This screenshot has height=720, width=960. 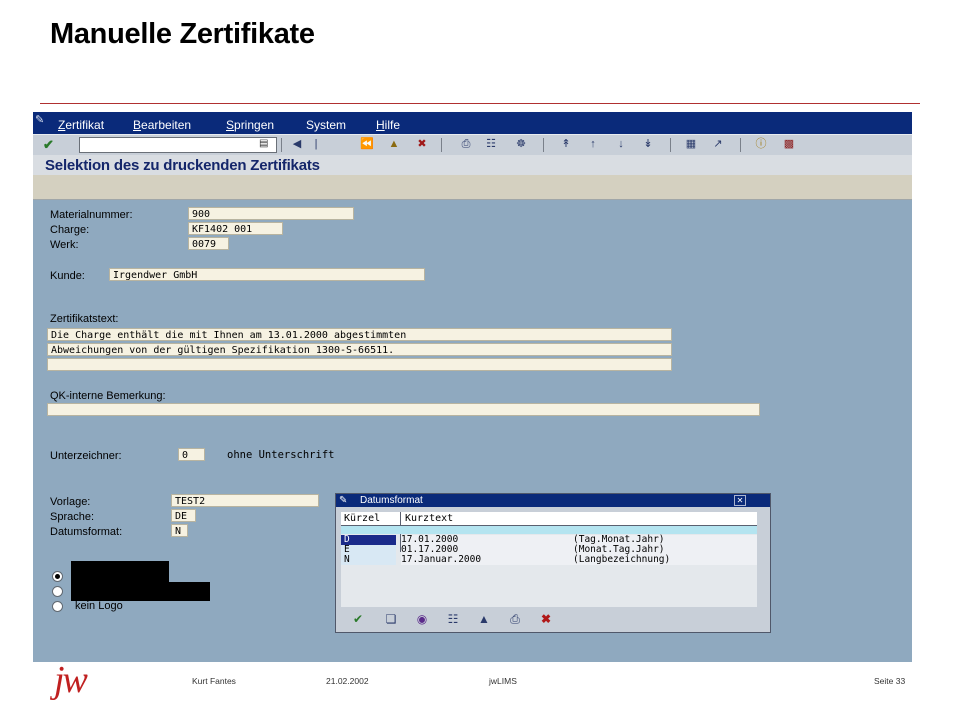 I want to click on materialnummer-label: Materialnummer:, so click(x=91, y=215).